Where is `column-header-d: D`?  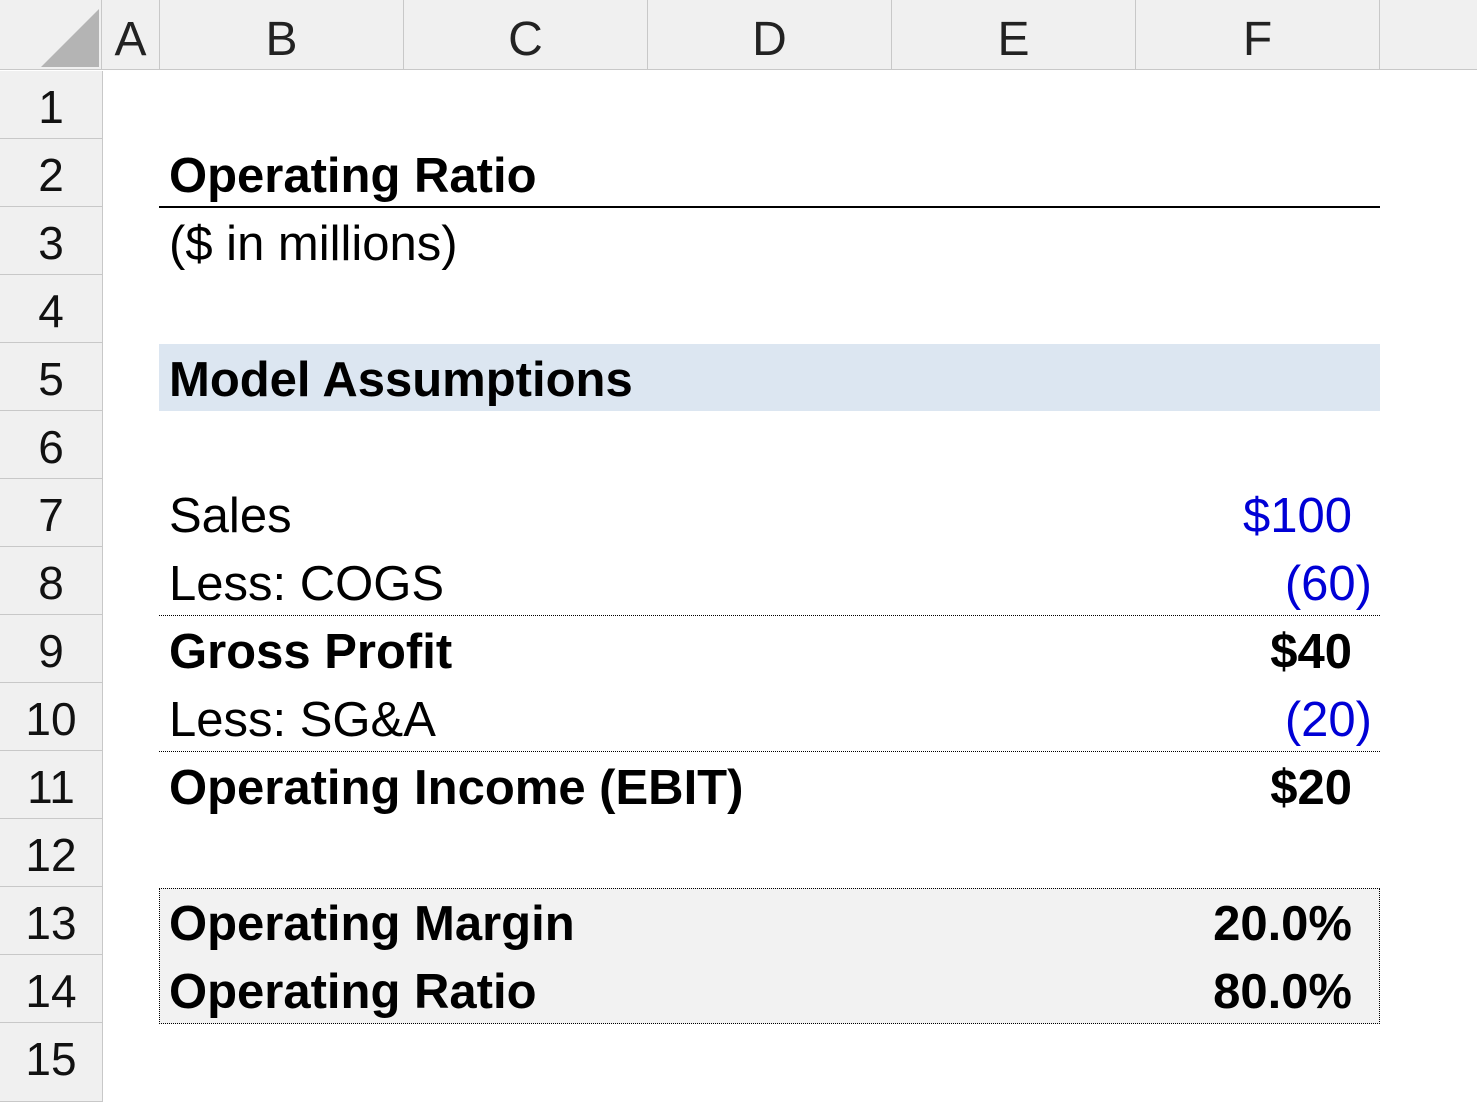 column-header-d: D is located at coordinates (770, 35).